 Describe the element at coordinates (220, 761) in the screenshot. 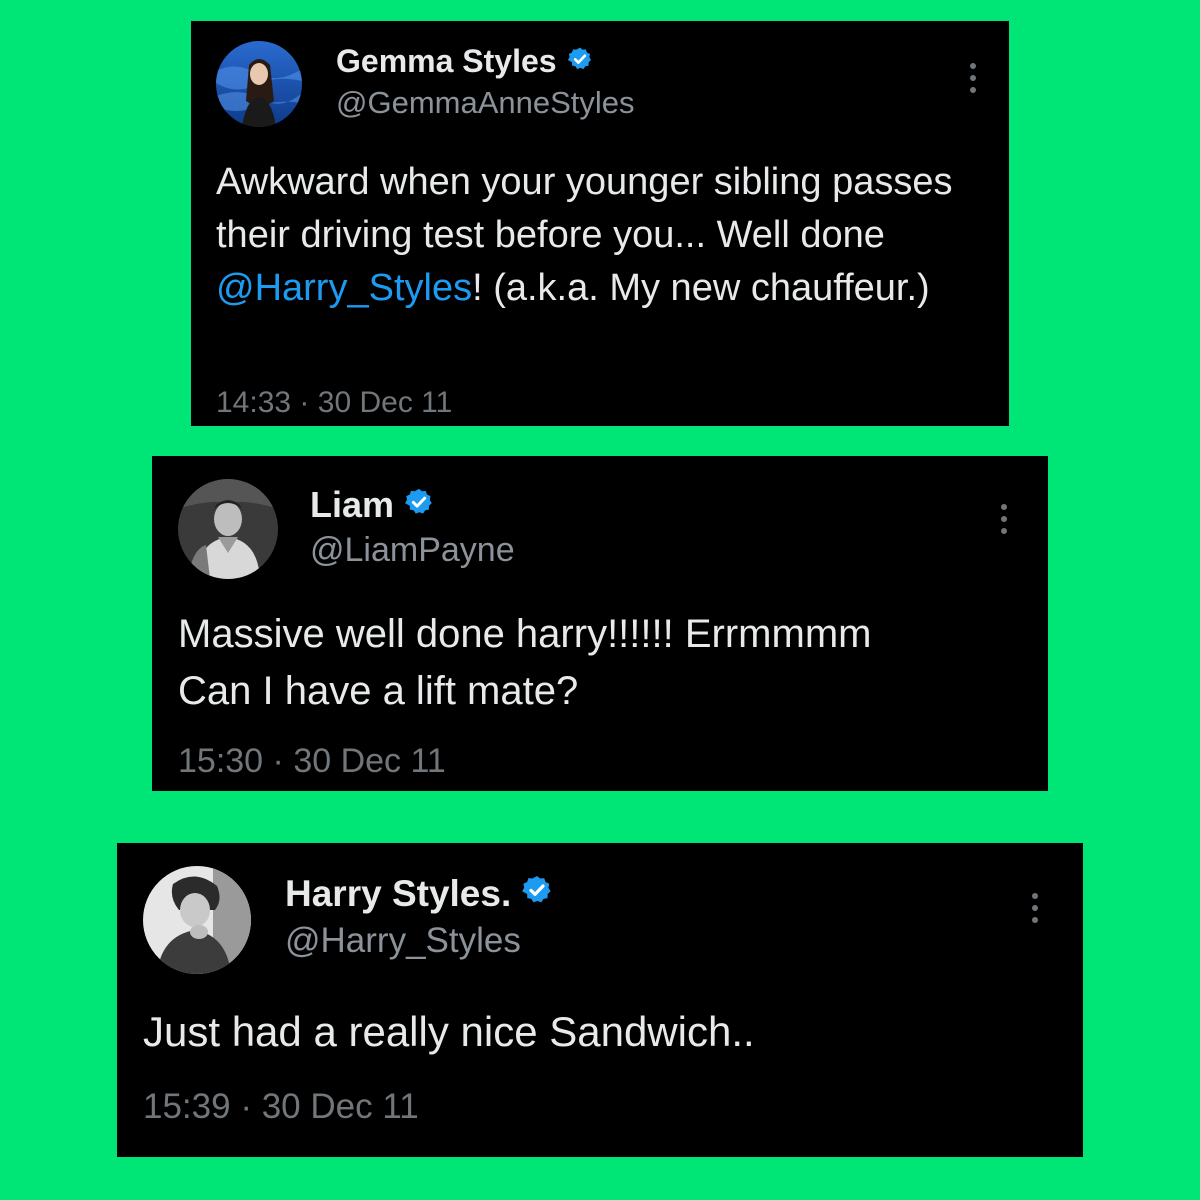

I see `tweet-time: 15:30` at that location.